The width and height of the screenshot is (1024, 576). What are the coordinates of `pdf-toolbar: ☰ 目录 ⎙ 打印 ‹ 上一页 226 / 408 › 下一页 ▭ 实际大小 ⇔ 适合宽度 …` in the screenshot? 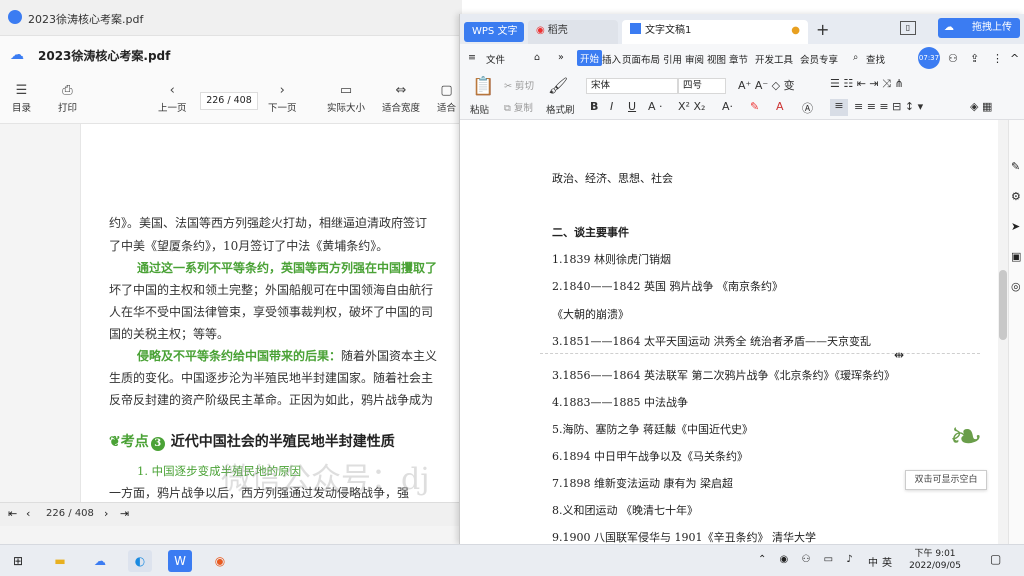 It's located at (231, 99).